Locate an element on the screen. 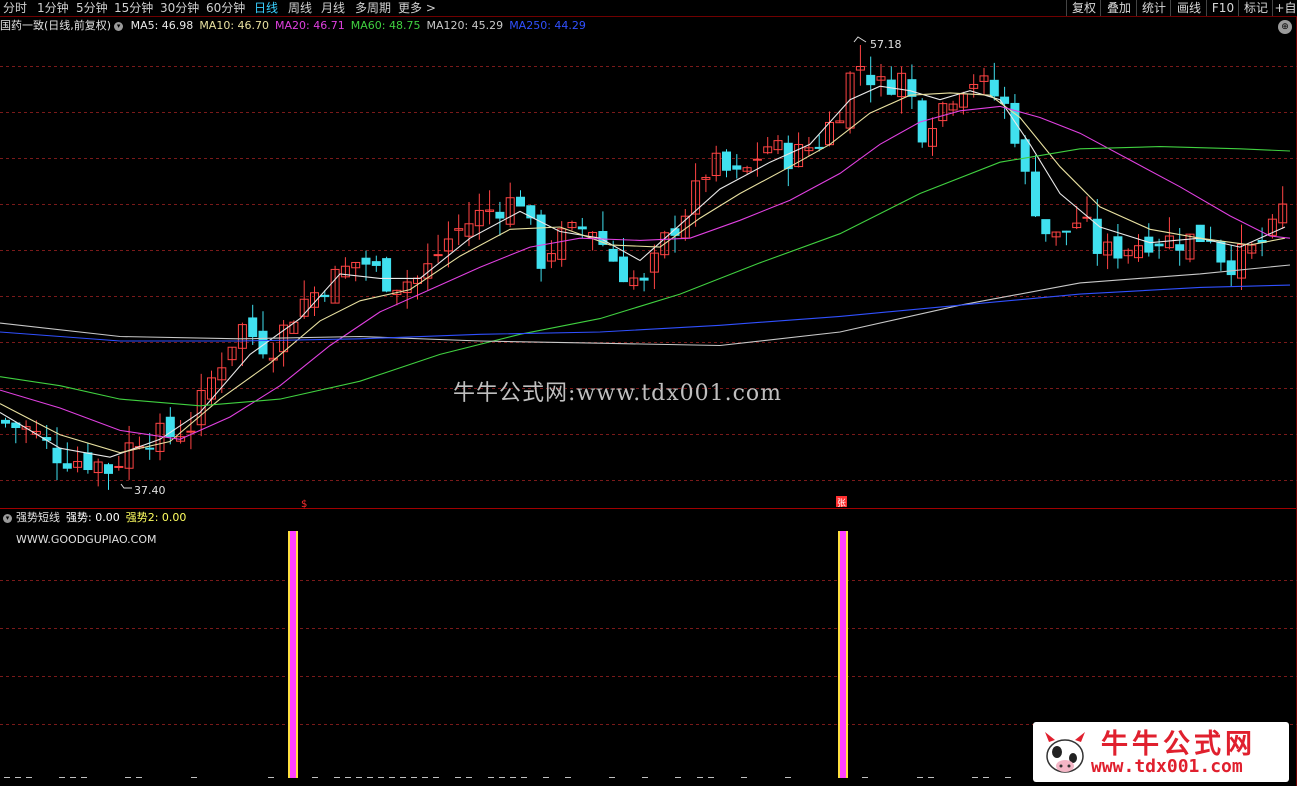 This screenshot has height=786, width=1297. signal-marker-a: $ is located at coordinates (304, 504).